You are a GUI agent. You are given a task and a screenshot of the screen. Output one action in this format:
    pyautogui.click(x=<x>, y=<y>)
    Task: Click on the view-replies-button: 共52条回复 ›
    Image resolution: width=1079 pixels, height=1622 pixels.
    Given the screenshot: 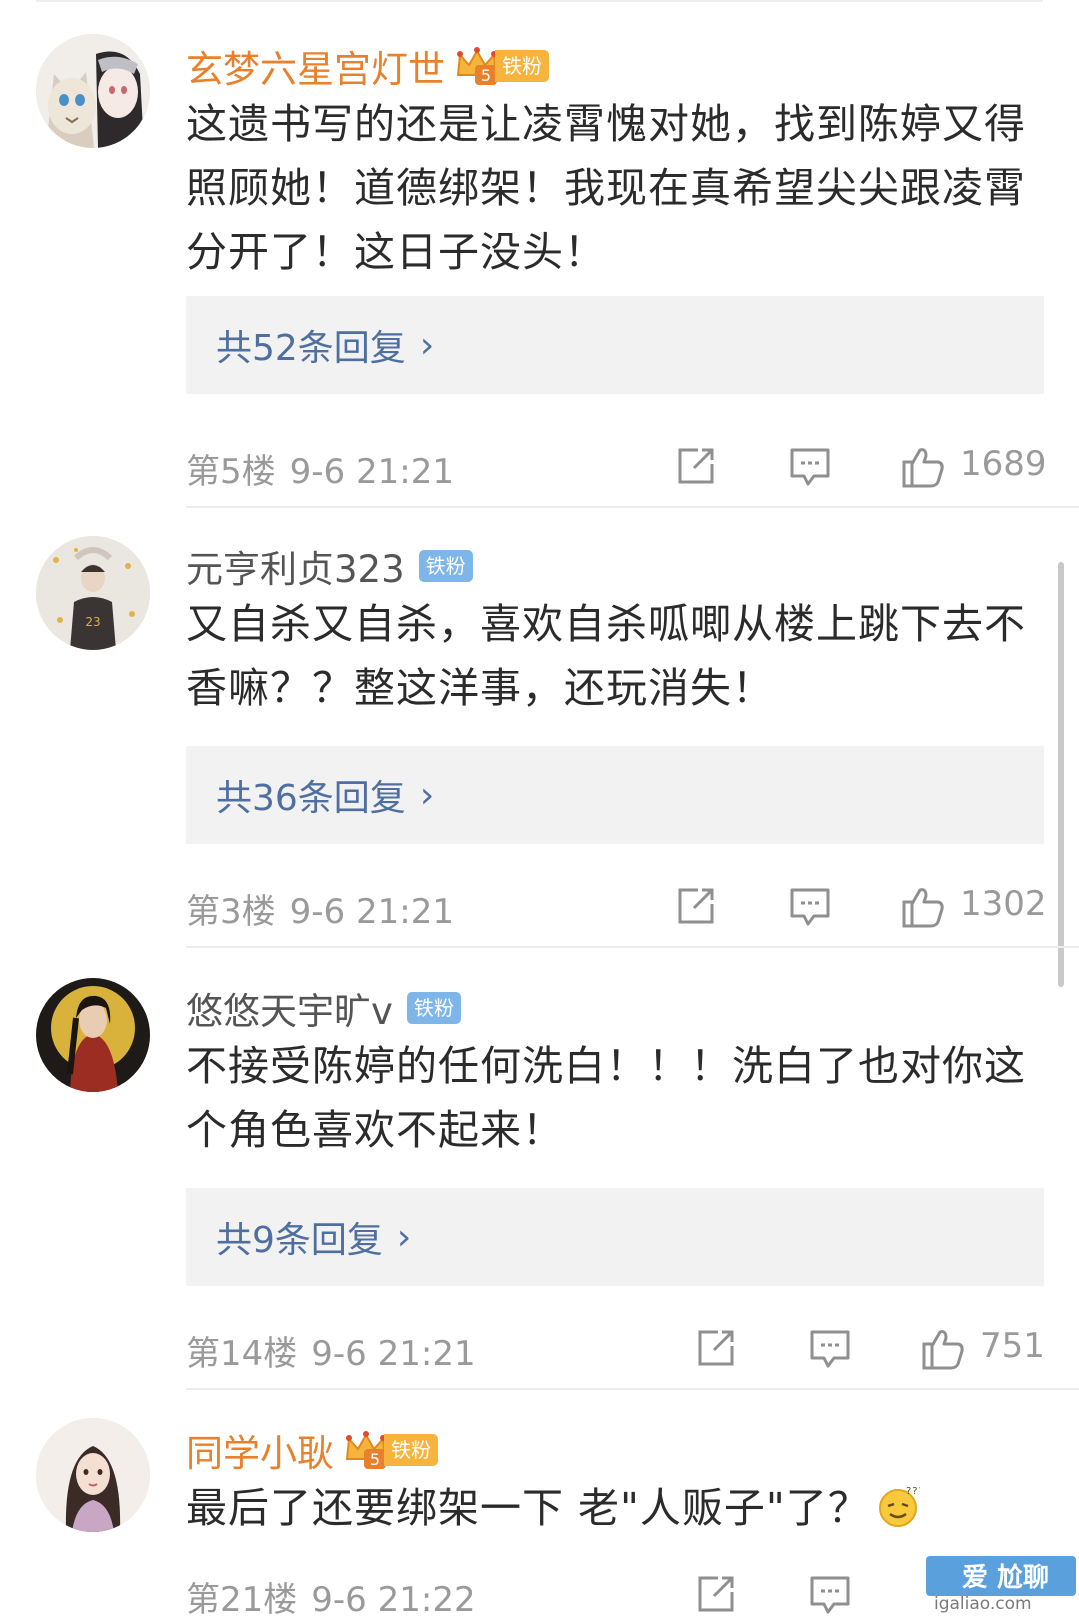 What is the action you would take?
    pyautogui.click(x=615, y=345)
    